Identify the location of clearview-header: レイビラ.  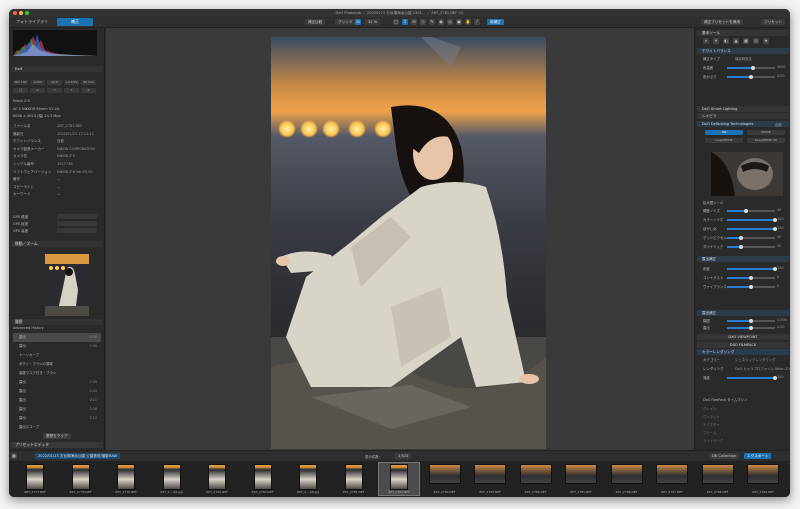
(743, 116).